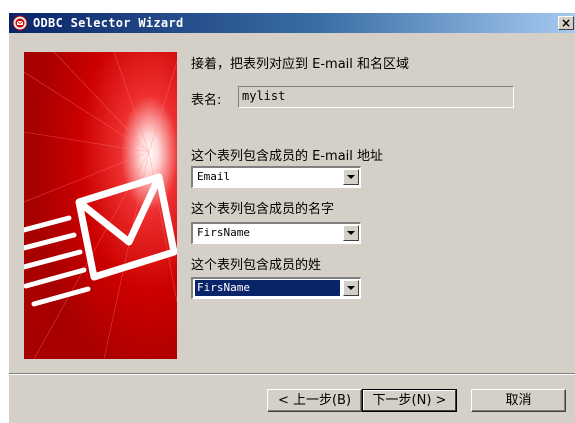  Describe the element at coordinates (314, 400) in the screenshot. I see `back-button: < 上一步(B)` at that location.